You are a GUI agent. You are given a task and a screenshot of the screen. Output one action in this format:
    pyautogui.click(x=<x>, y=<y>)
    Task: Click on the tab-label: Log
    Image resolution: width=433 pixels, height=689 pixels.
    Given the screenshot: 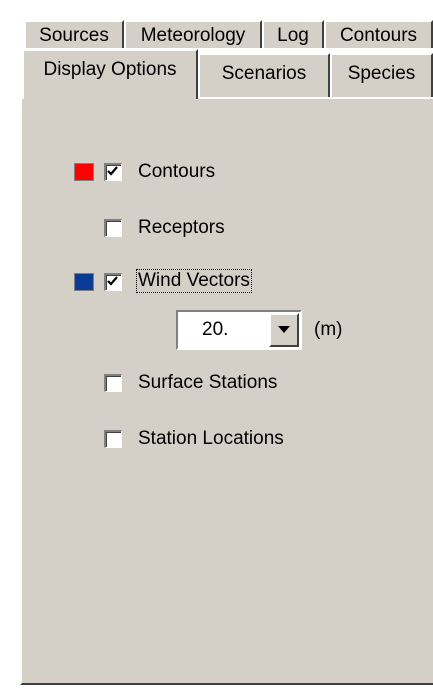 What is the action you would take?
    pyautogui.click(x=293, y=35)
    